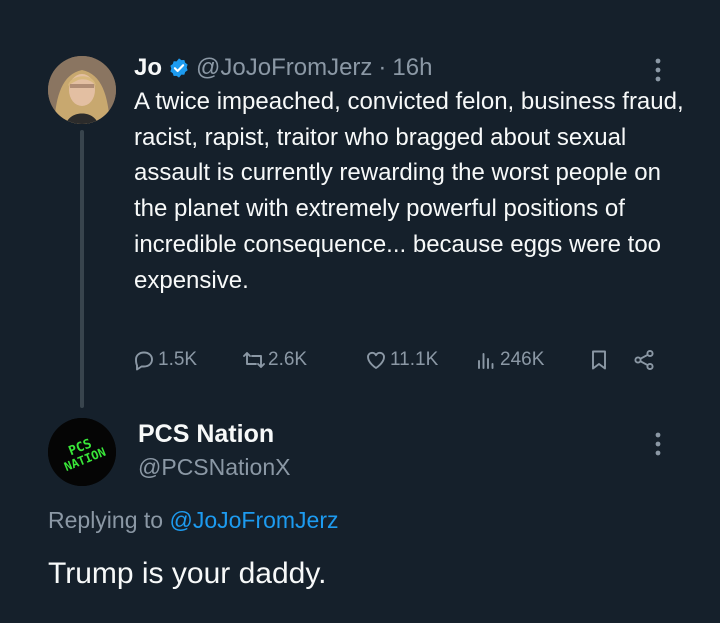 The height and width of the screenshot is (623, 720). I want to click on reply-button: 1.5K, so click(164, 360).